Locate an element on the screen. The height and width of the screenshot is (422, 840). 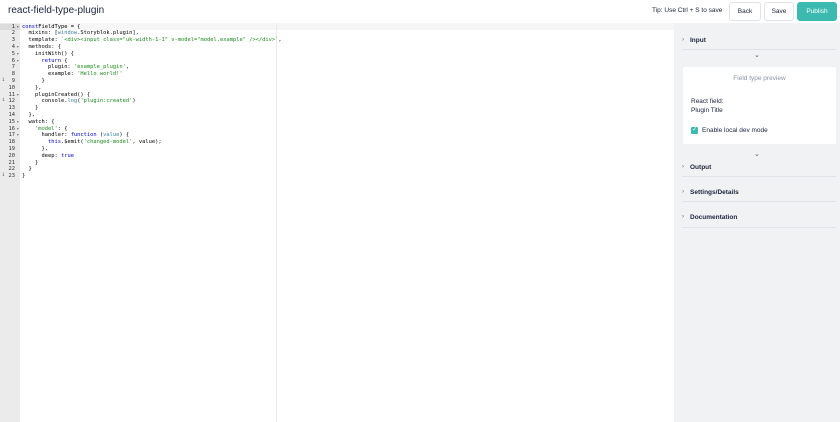
save-button: Save is located at coordinates (779, 11).